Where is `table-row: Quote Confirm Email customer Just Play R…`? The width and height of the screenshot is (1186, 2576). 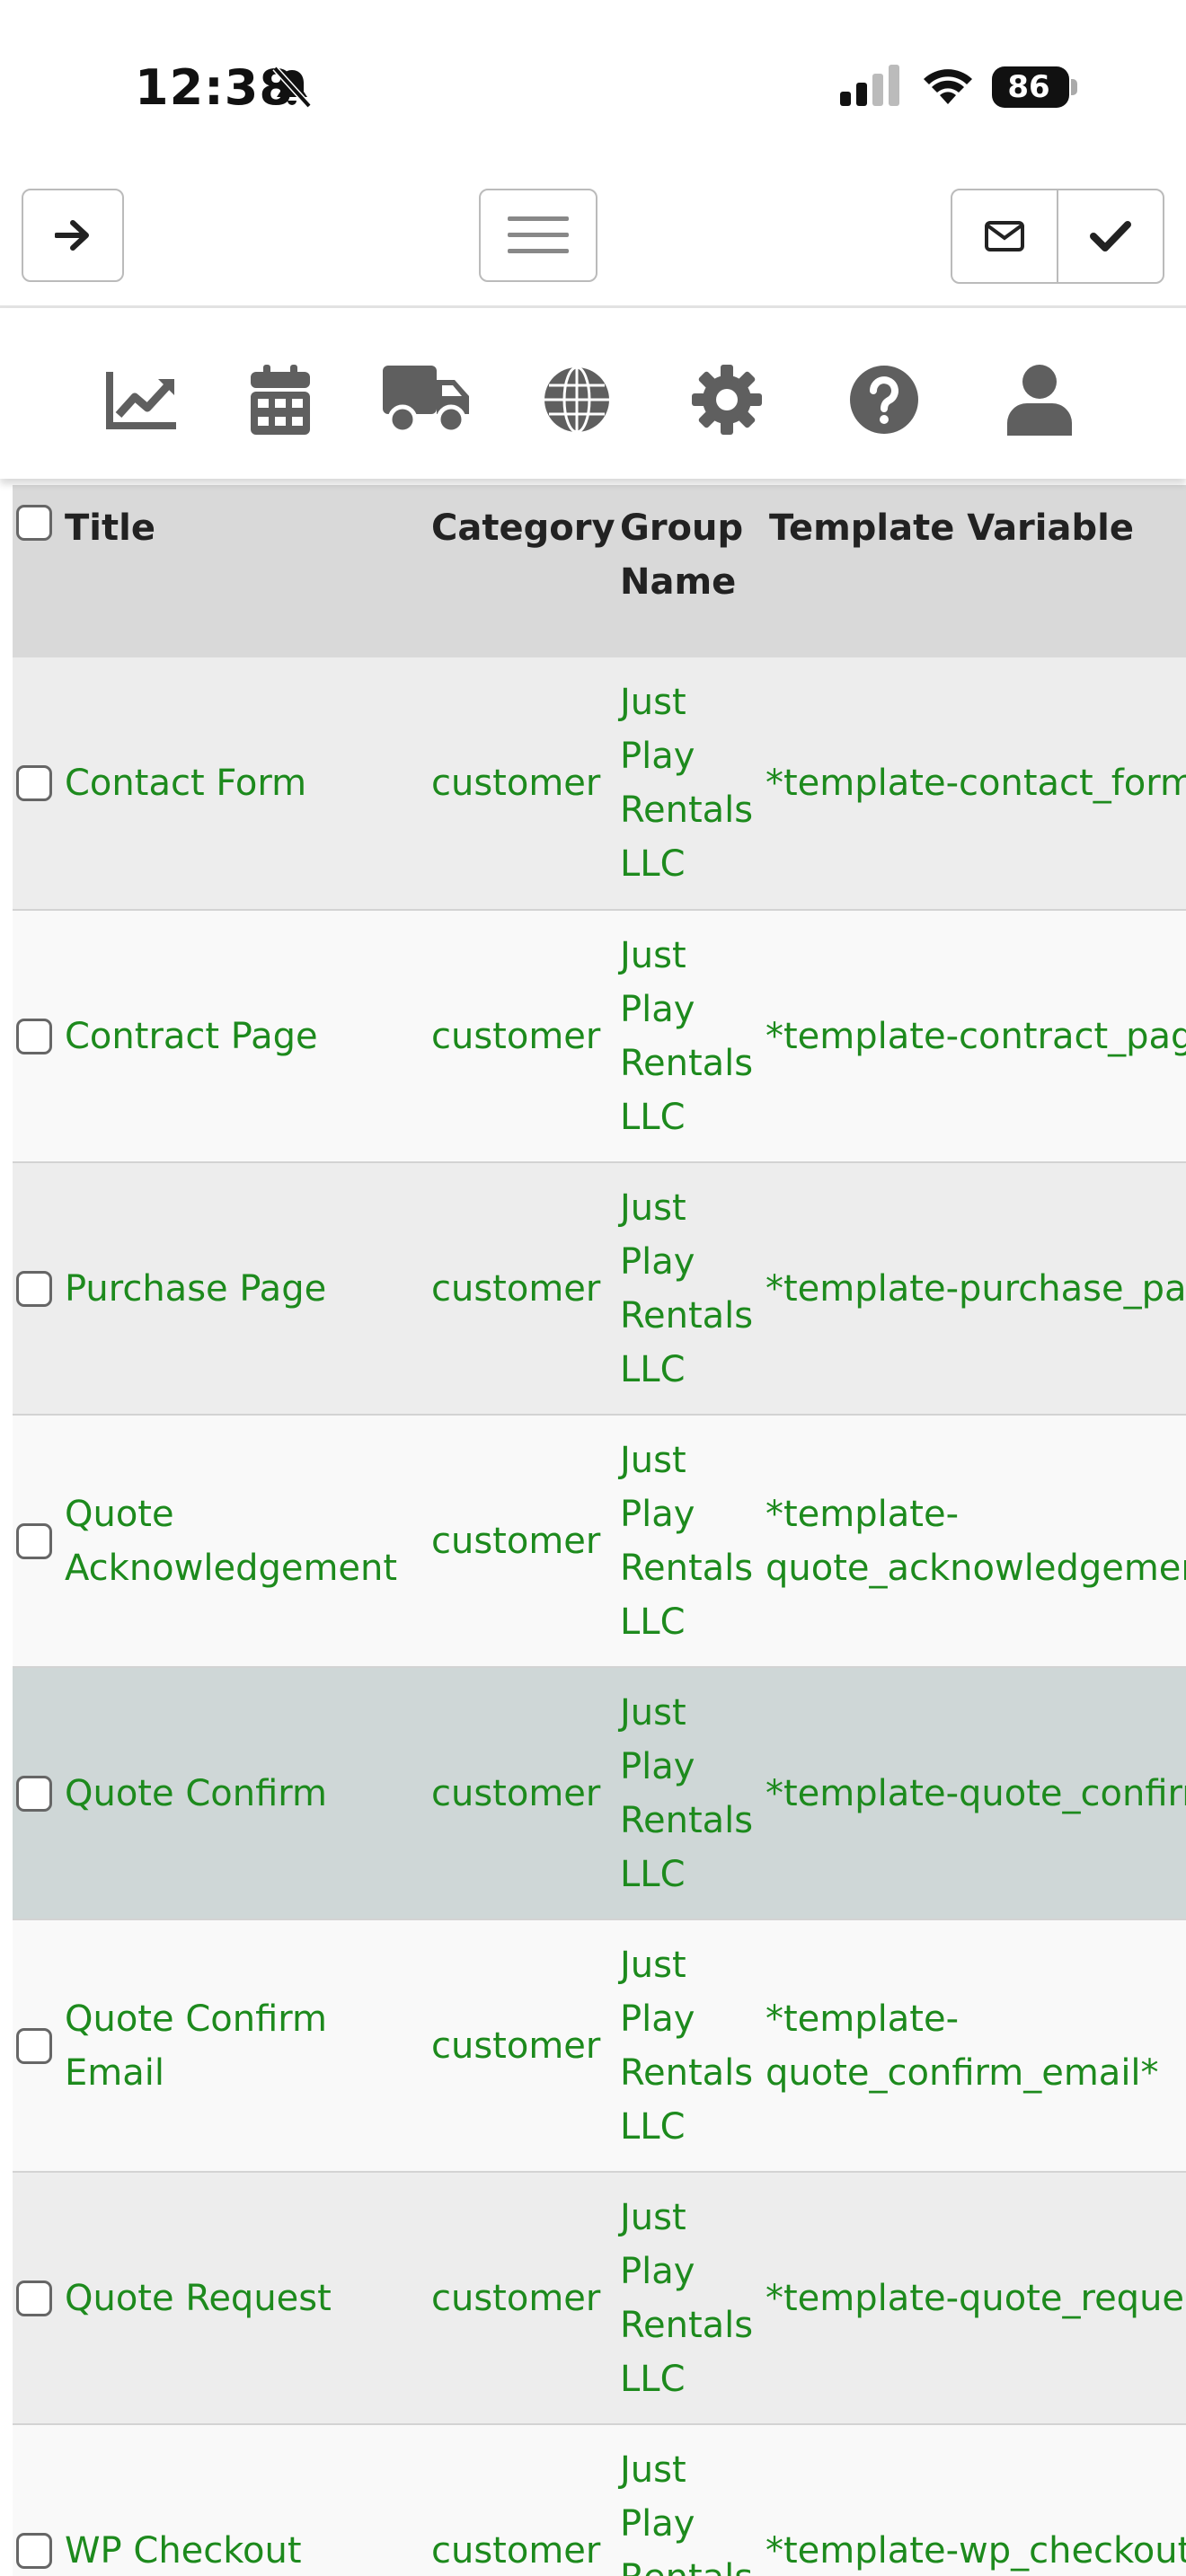 table-row: Quote Confirm Email customer Just Play R… is located at coordinates (599, 2046).